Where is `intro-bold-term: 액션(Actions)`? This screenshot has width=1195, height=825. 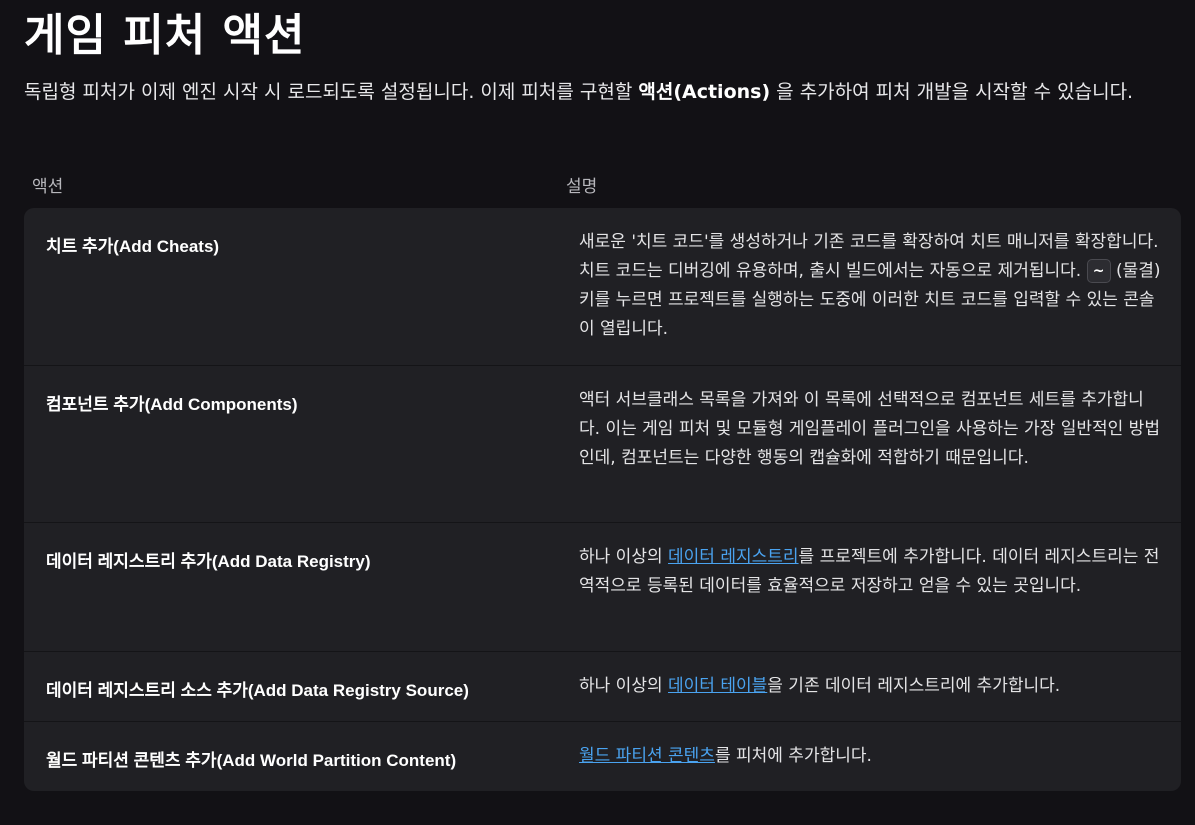
intro-bold-term: 액션(Actions) is located at coordinates (704, 92).